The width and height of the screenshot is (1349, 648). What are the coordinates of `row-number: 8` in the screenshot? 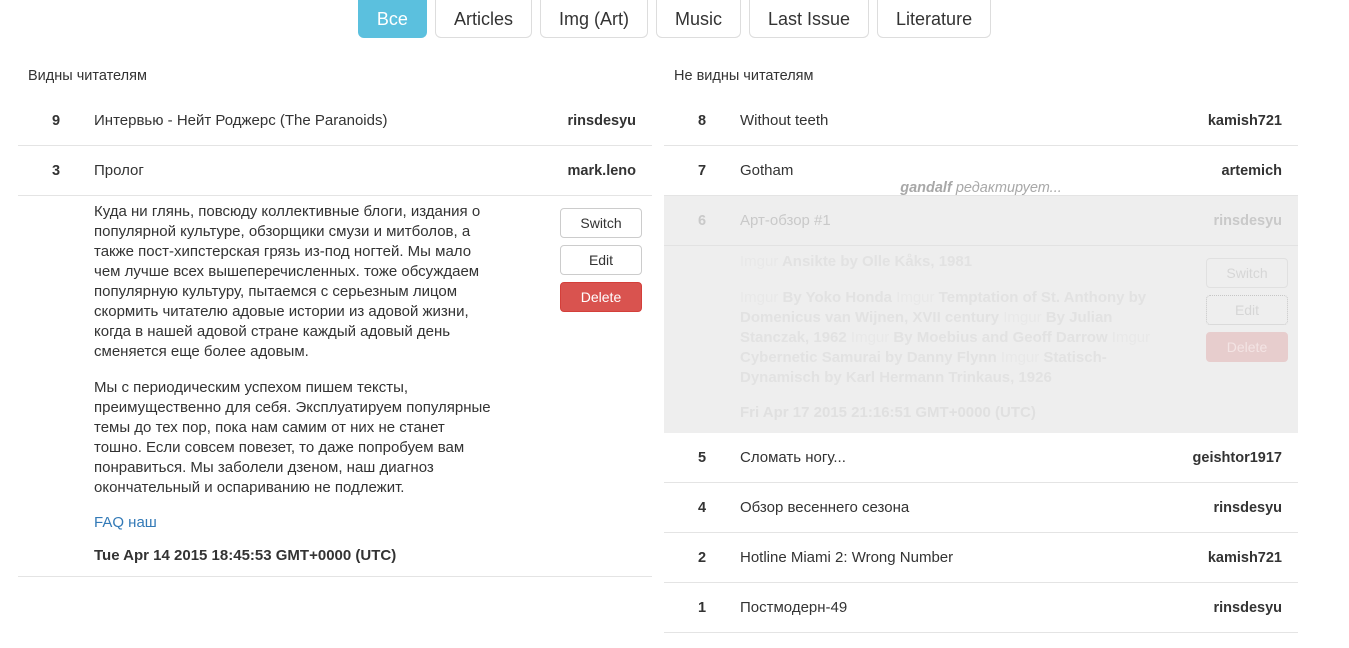 It's located at (702, 120).